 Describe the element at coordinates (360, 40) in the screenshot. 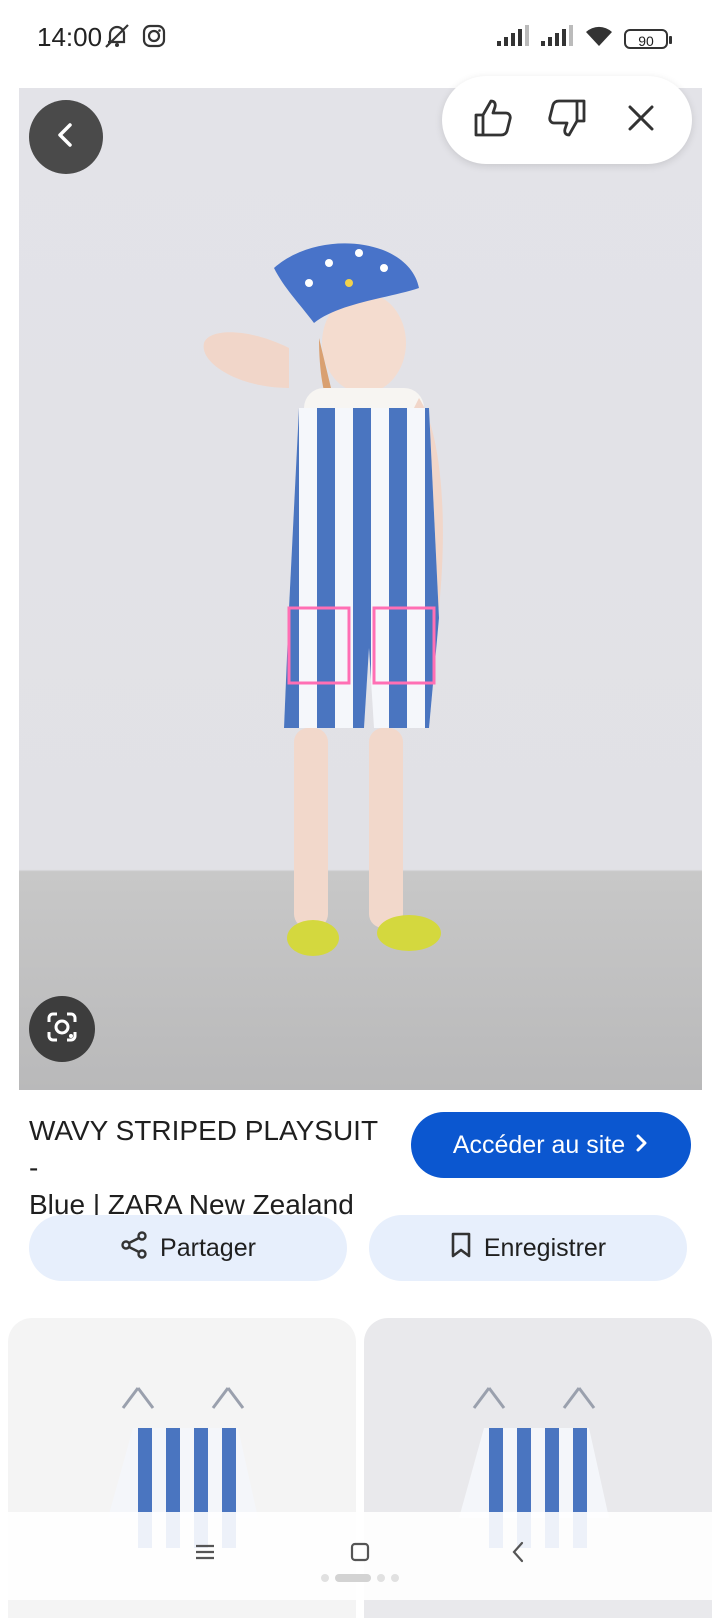

I see `status-bar: 14:00 90` at that location.